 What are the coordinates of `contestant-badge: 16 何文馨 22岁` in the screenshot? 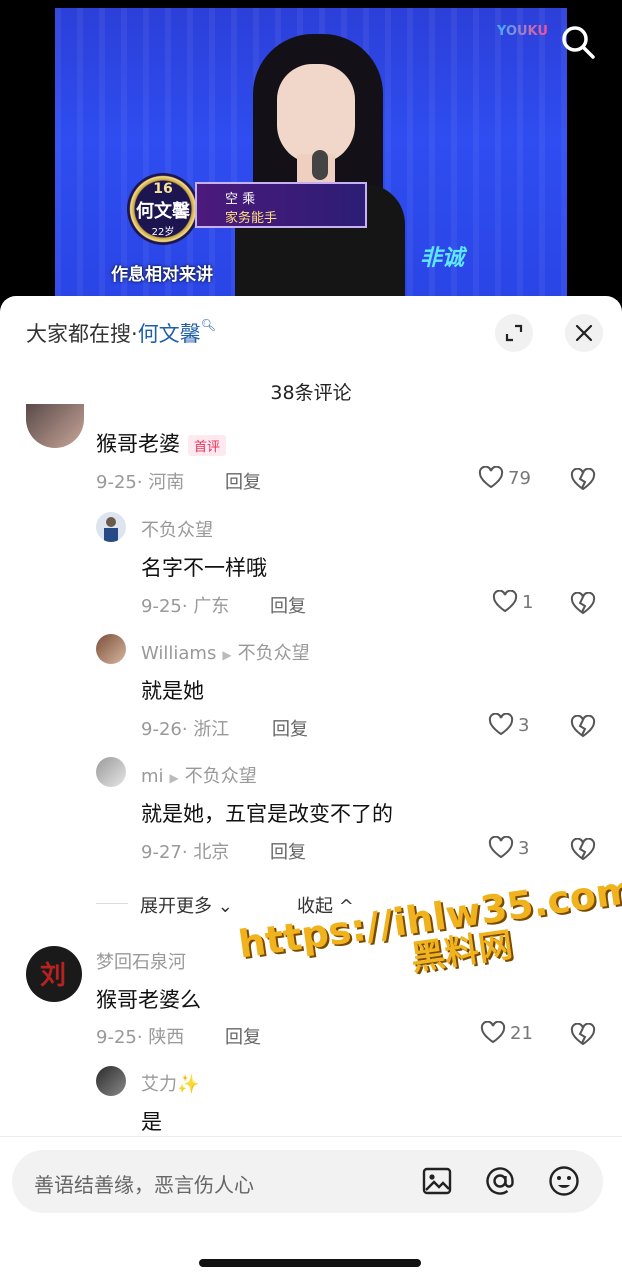 It's located at (163, 209).